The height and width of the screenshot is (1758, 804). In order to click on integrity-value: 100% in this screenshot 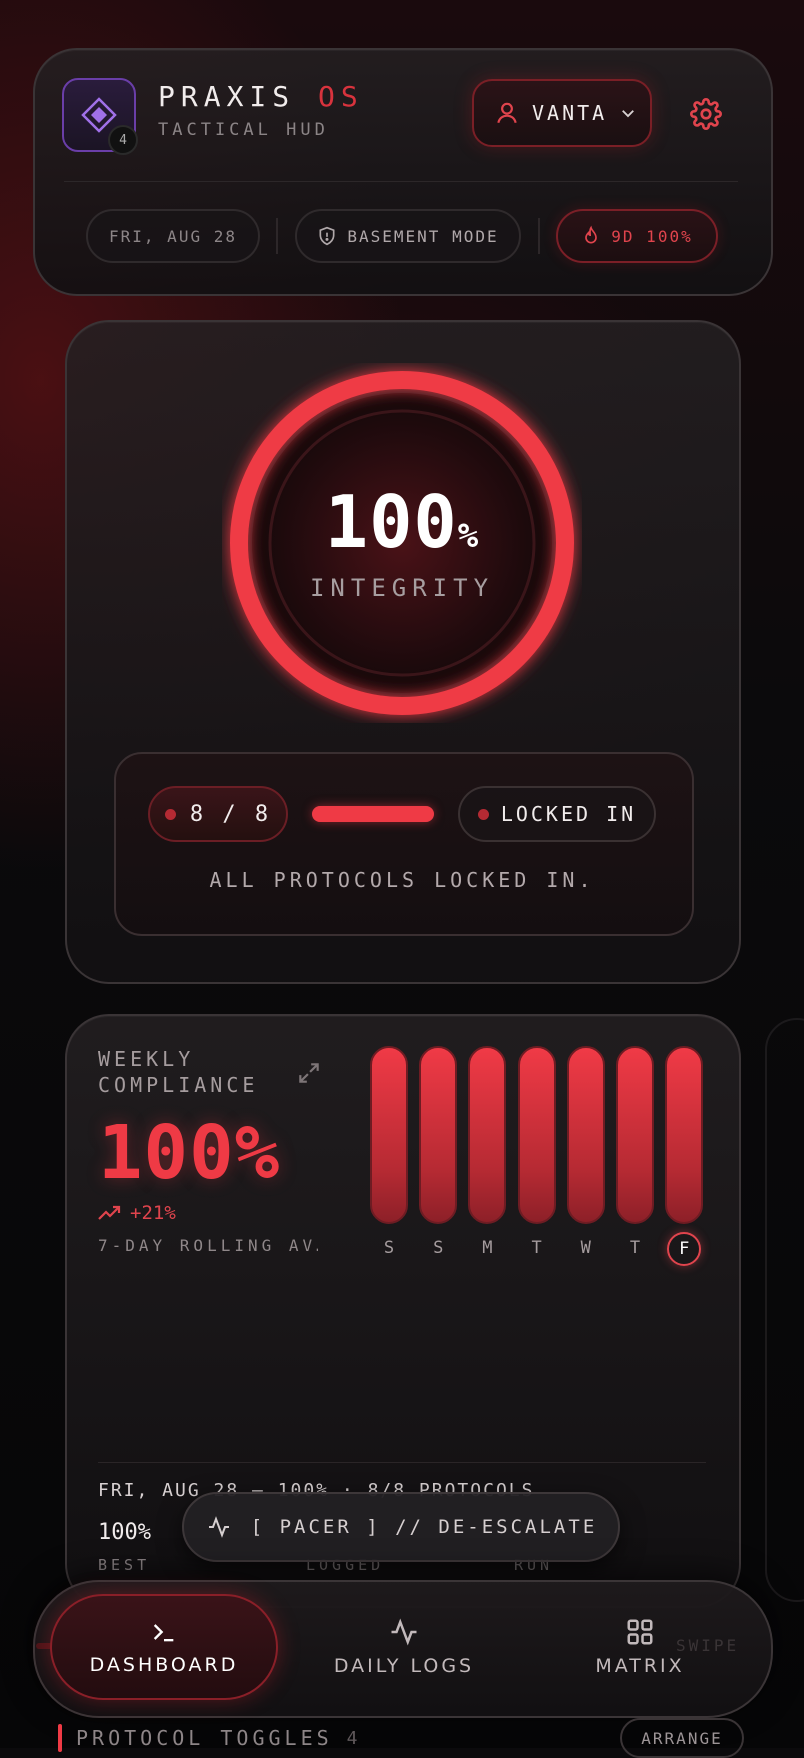, I will do `click(402, 522)`.